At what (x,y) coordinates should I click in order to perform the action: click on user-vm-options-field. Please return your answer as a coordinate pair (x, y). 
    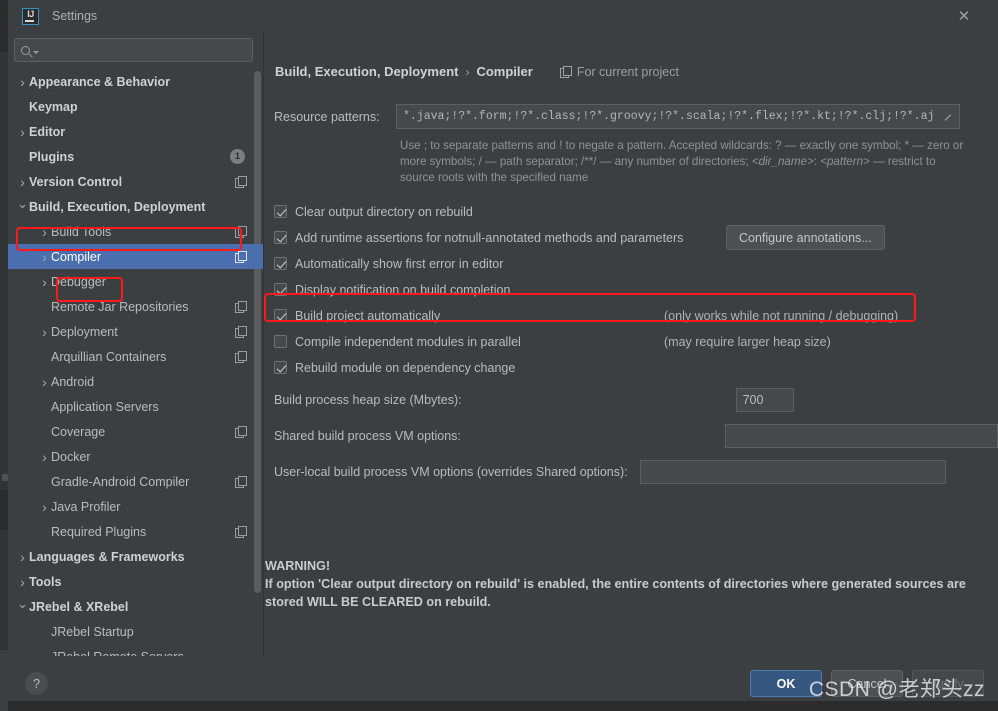
    Looking at the image, I should click on (792, 471).